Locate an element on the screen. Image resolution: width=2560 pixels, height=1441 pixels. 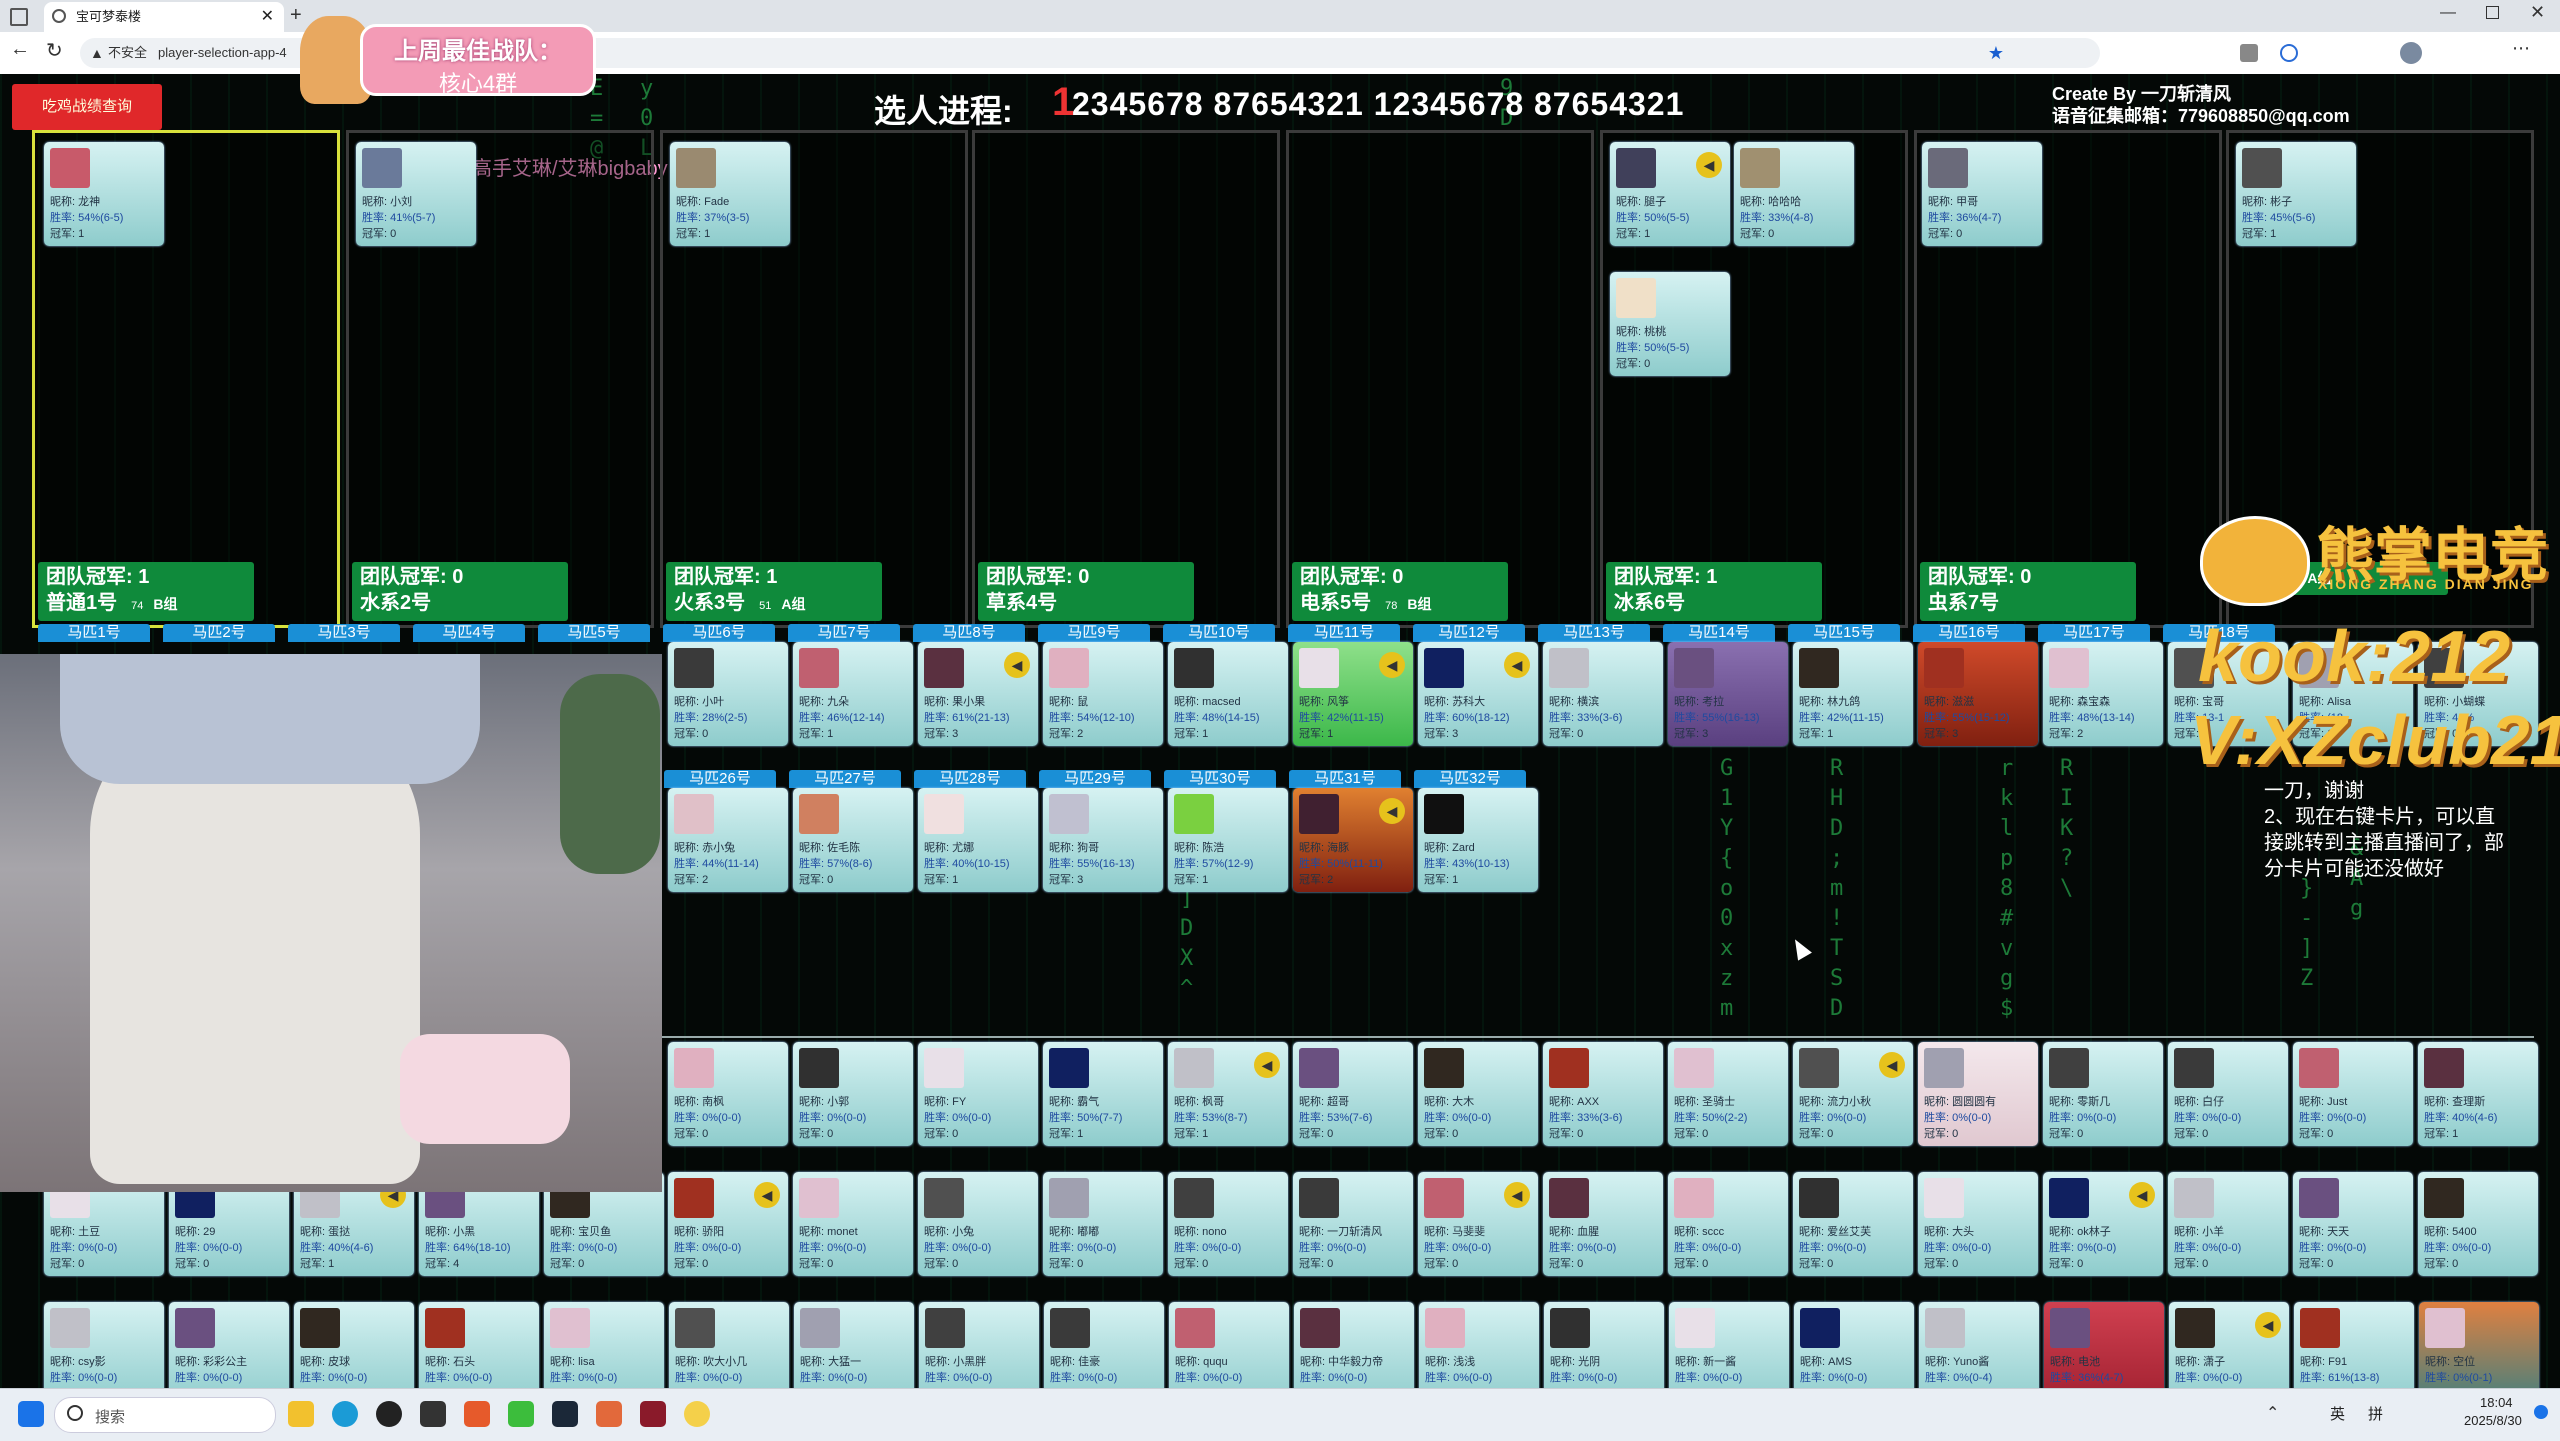
player-card: 昵称: 爱丝艾芙 胜率: 0%(0-0) 冠军: 0 is located at coordinates (1853, 1224).